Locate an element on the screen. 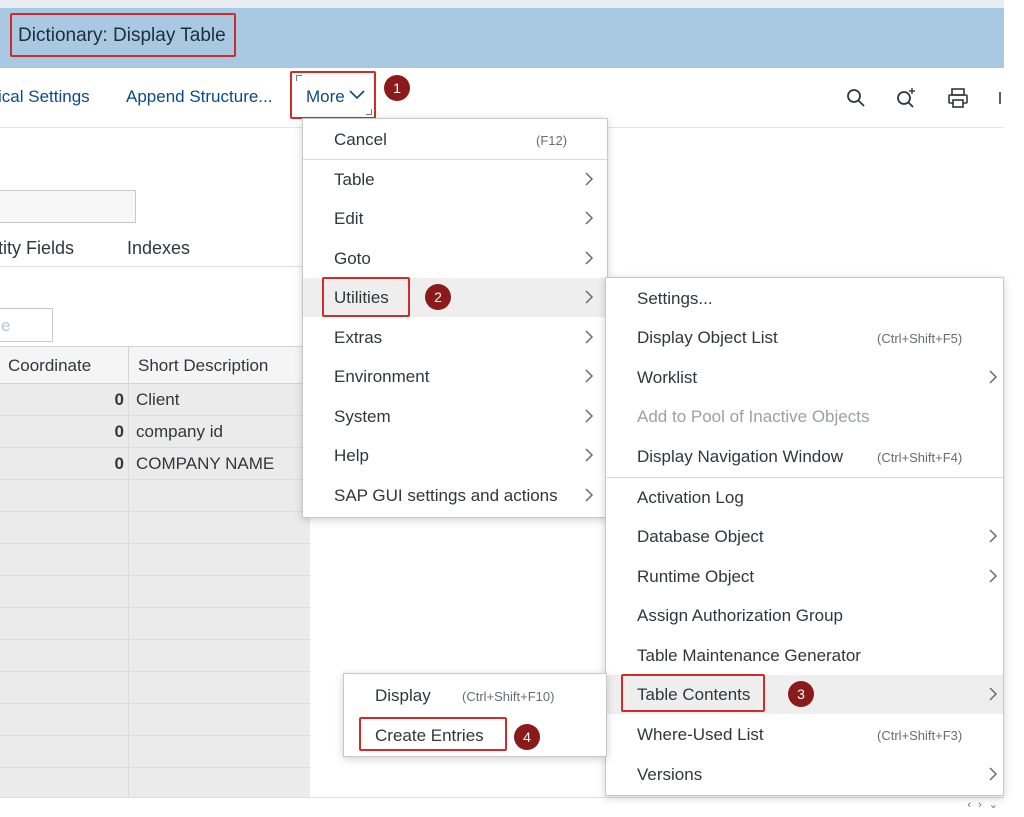 Image resolution: width=1024 pixels, height=817 pixels. more-button-label: More is located at coordinates (325, 96).